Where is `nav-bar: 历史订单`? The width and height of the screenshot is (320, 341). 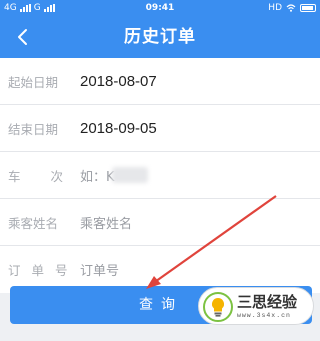 nav-bar: 历史订单 is located at coordinates (160, 37).